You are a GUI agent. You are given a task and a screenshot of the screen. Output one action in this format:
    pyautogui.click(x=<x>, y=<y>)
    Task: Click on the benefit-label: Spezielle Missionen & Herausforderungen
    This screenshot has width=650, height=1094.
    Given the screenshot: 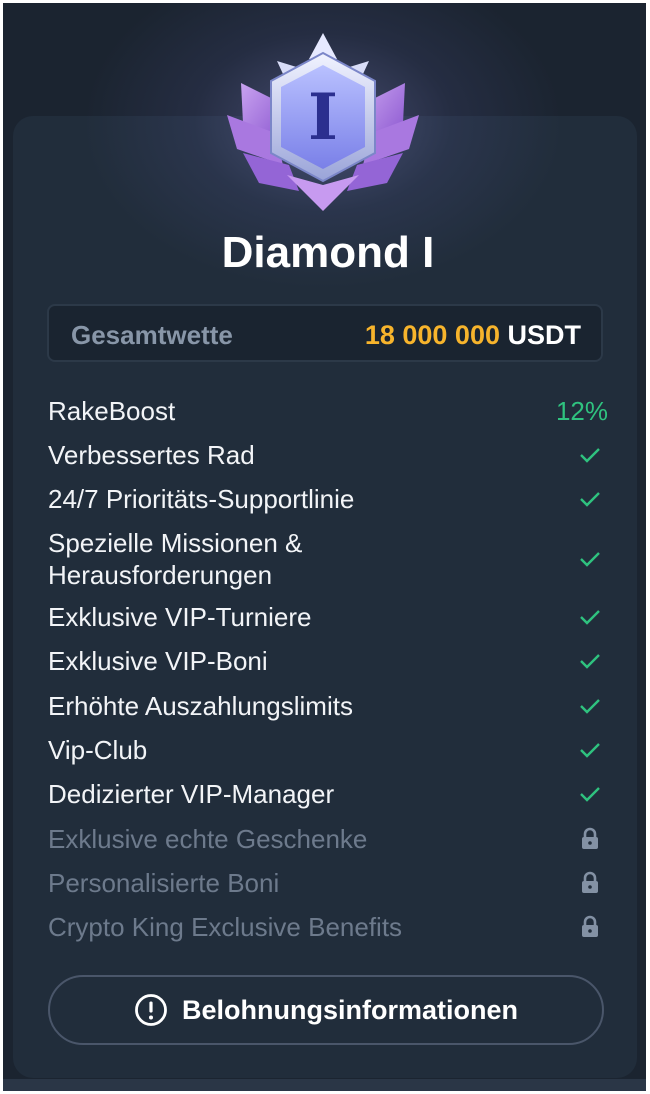 What is the action you would take?
    pyautogui.click(x=175, y=559)
    